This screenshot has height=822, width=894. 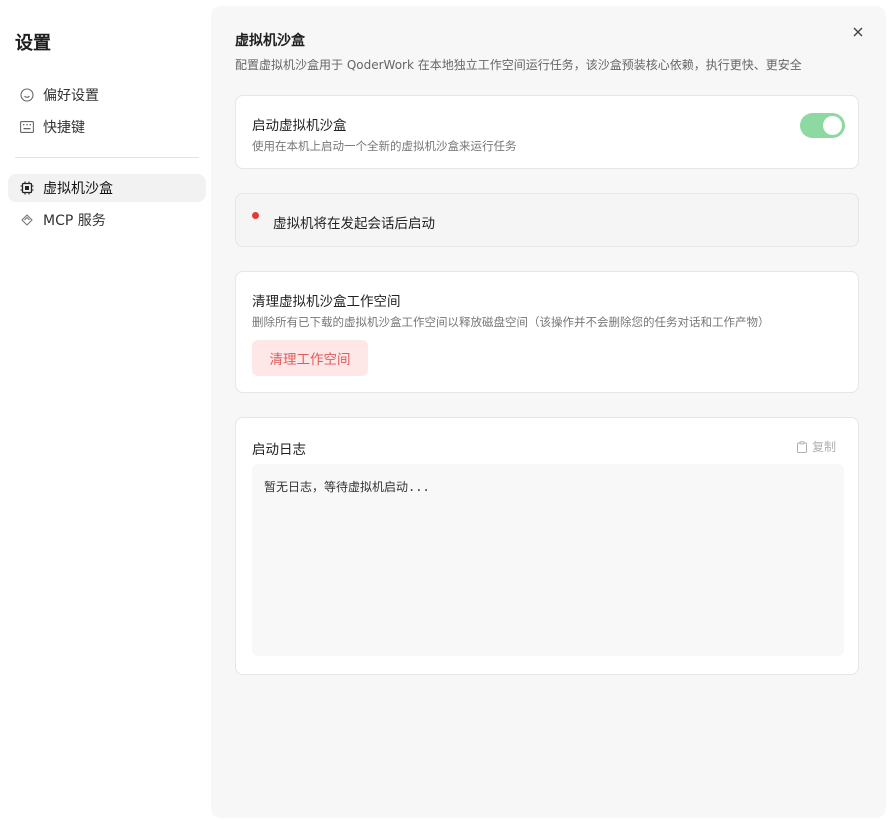 I want to click on toggle-knob, so click(x=832, y=125).